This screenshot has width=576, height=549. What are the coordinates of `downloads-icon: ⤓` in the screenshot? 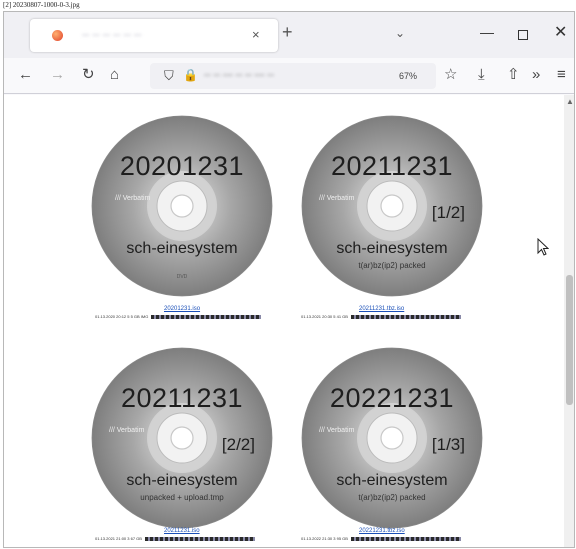 It's located at (481, 75).